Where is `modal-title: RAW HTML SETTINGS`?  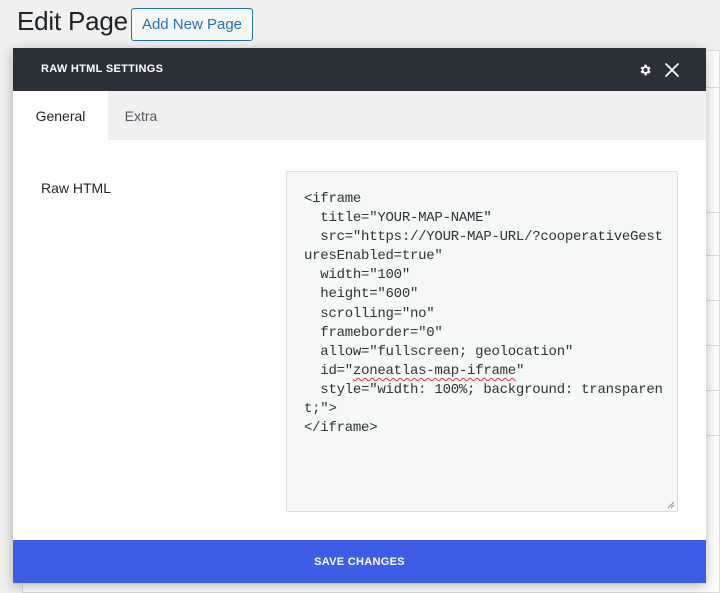 modal-title: RAW HTML SETTINGS is located at coordinates (102, 69).